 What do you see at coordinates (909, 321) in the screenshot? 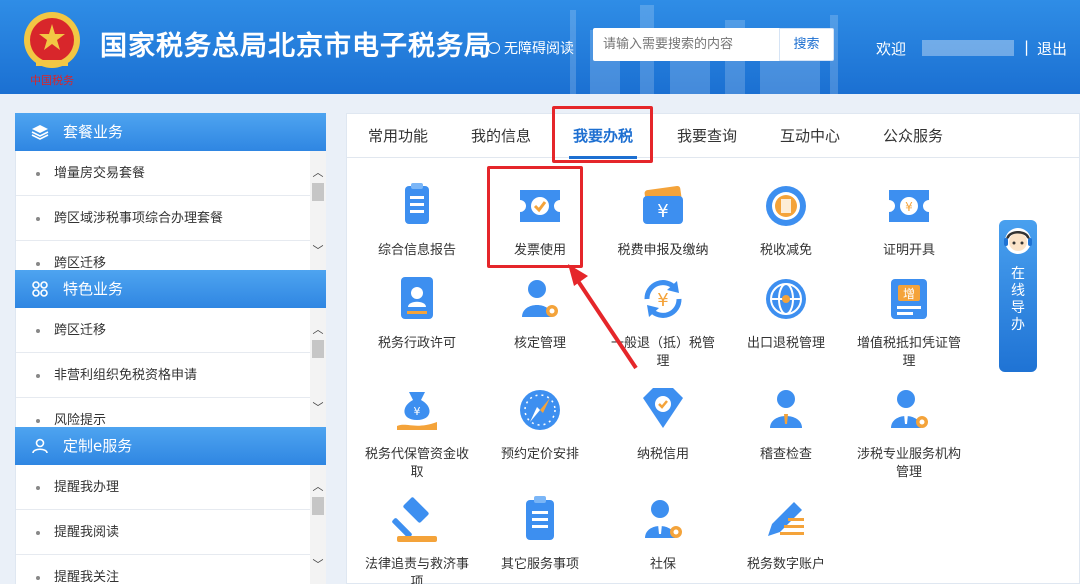
I see `service-vat-deduction: 增 增值税抵扣凭证管理` at bounding box center [909, 321].